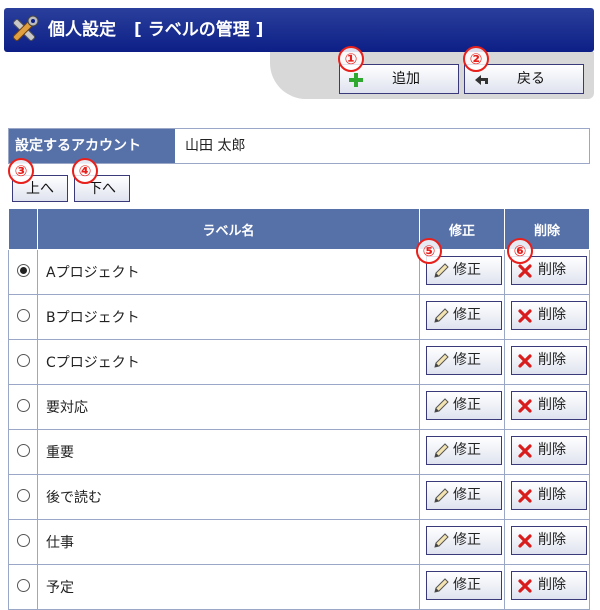 Image resolution: width=600 pixels, height=610 pixels. I want to click on table-row: Bプロジェクト 修正 削除, so click(299, 317).